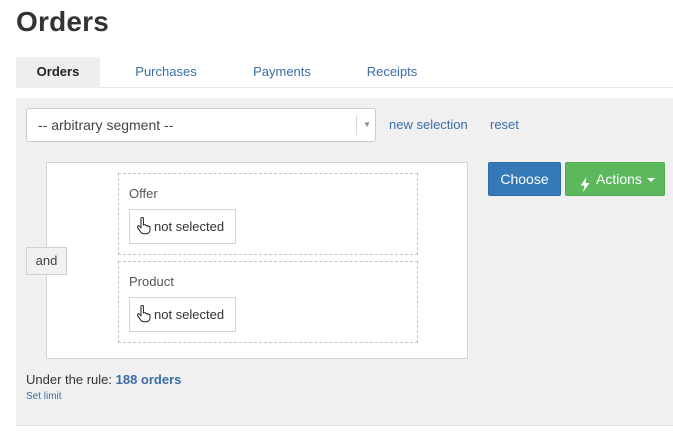  I want to click on set-limit-link: Set limit, so click(44, 396).